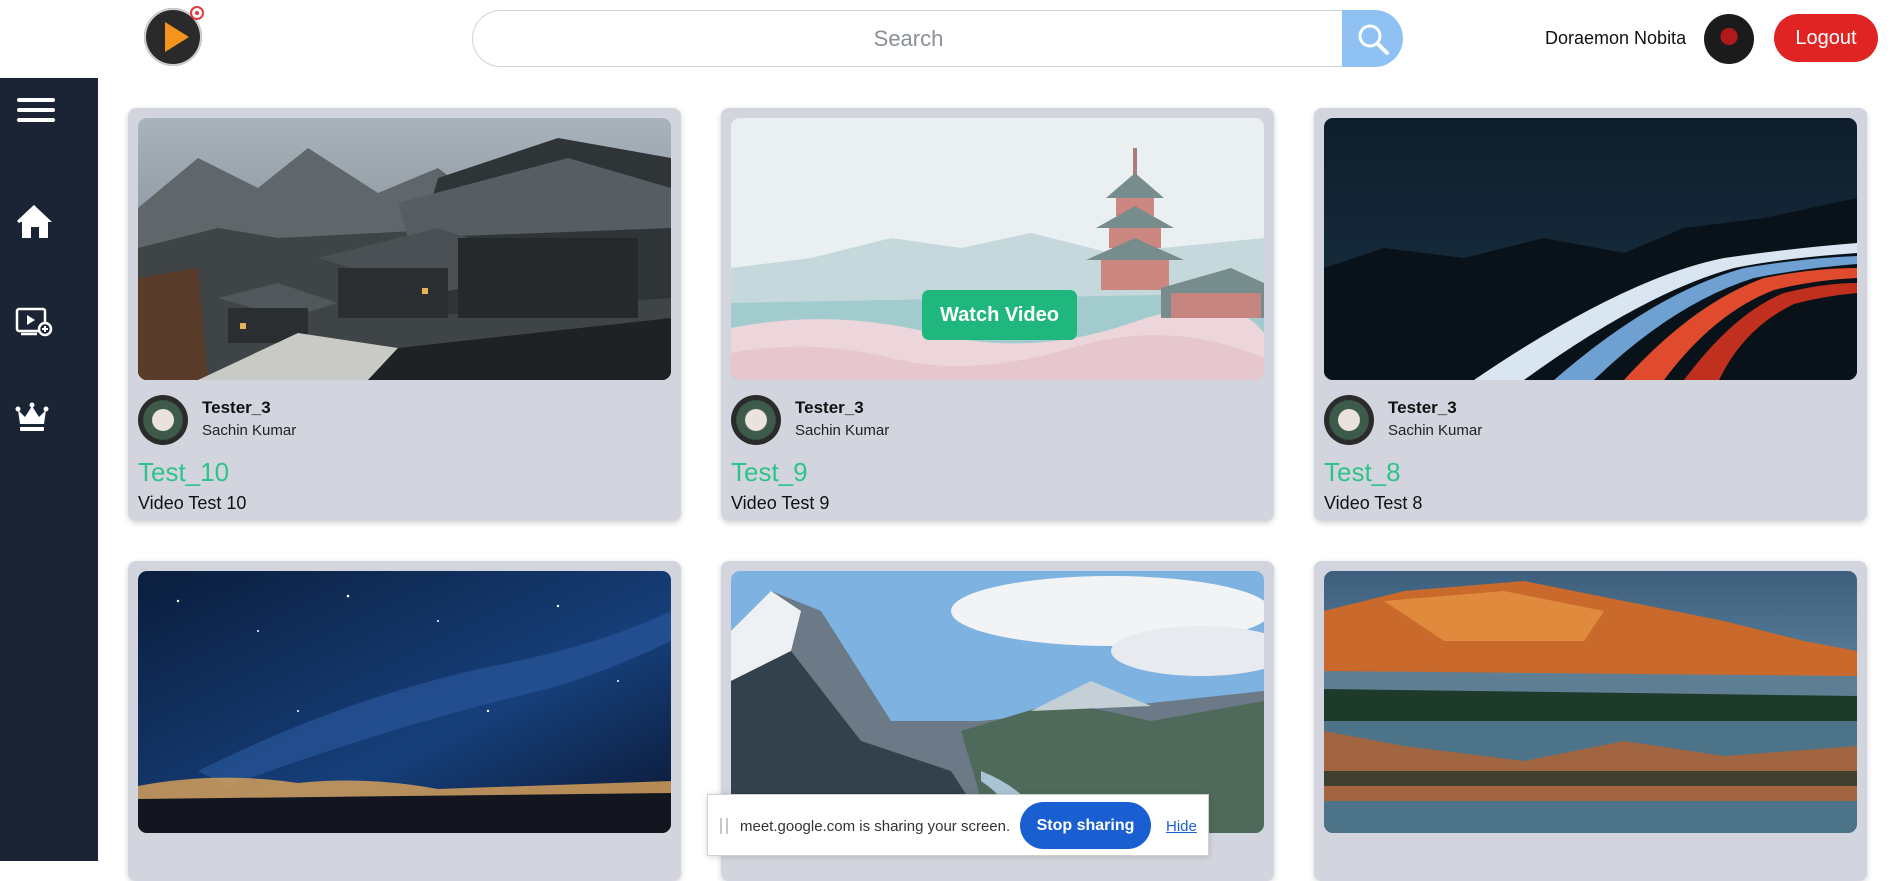 Image resolution: width=1895 pixels, height=881 pixels. Describe the element at coordinates (724, 826) in the screenshot. I see `drag-handle-icon` at that location.